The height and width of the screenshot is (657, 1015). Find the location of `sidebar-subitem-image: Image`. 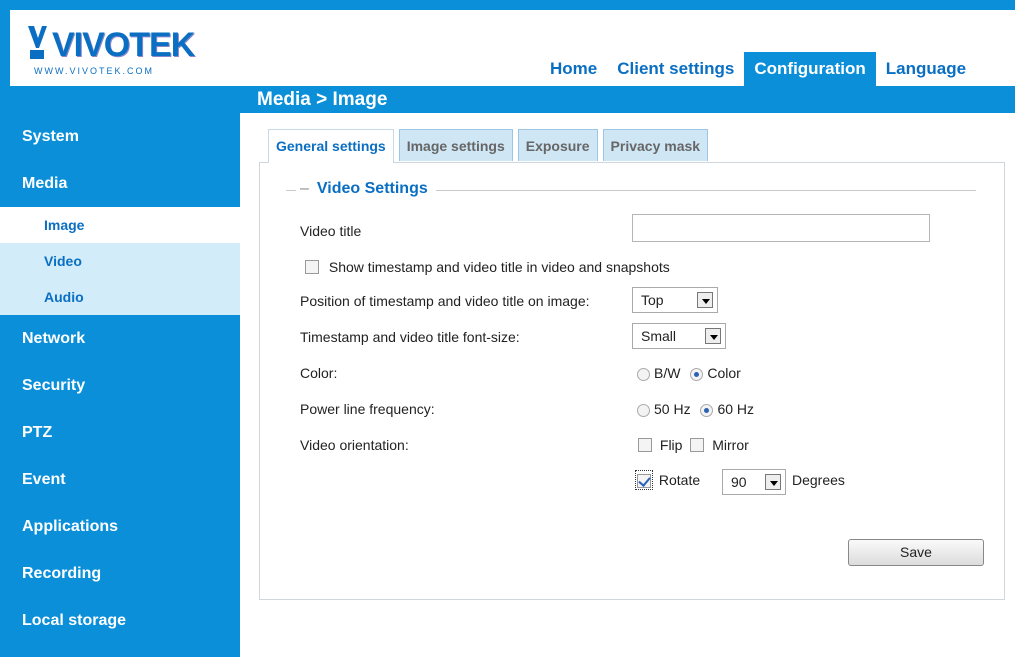

sidebar-subitem-image: Image is located at coordinates (120, 225).